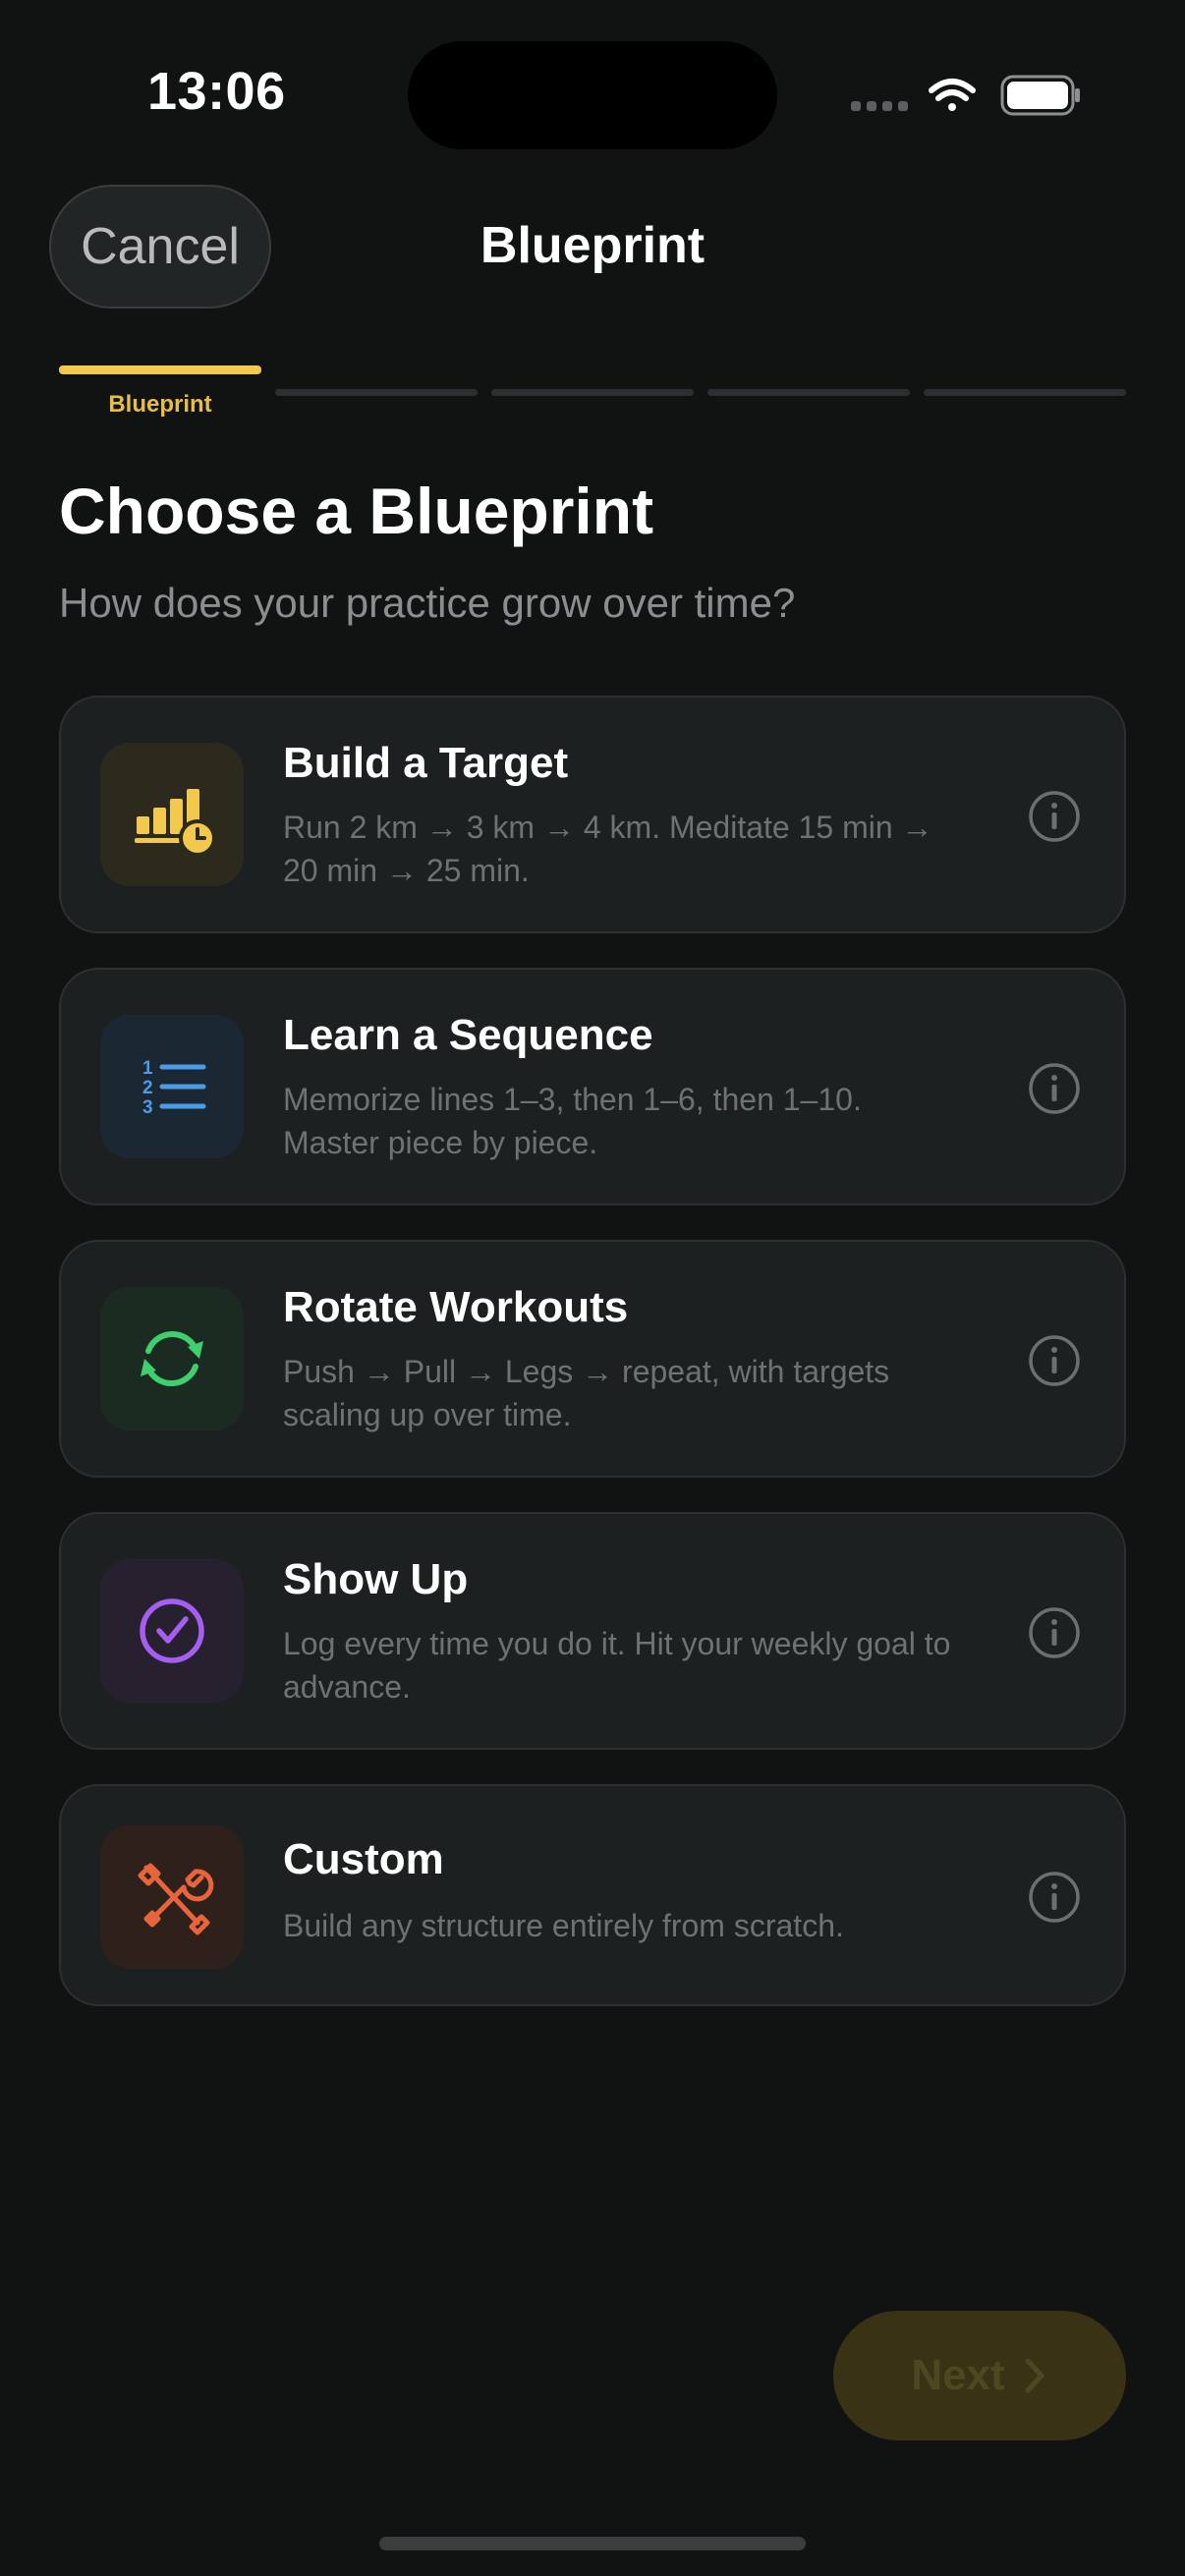 The height and width of the screenshot is (2576, 1185). What do you see at coordinates (172, 1631) in the screenshot?
I see `check-circle-icon` at bounding box center [172, 1631].